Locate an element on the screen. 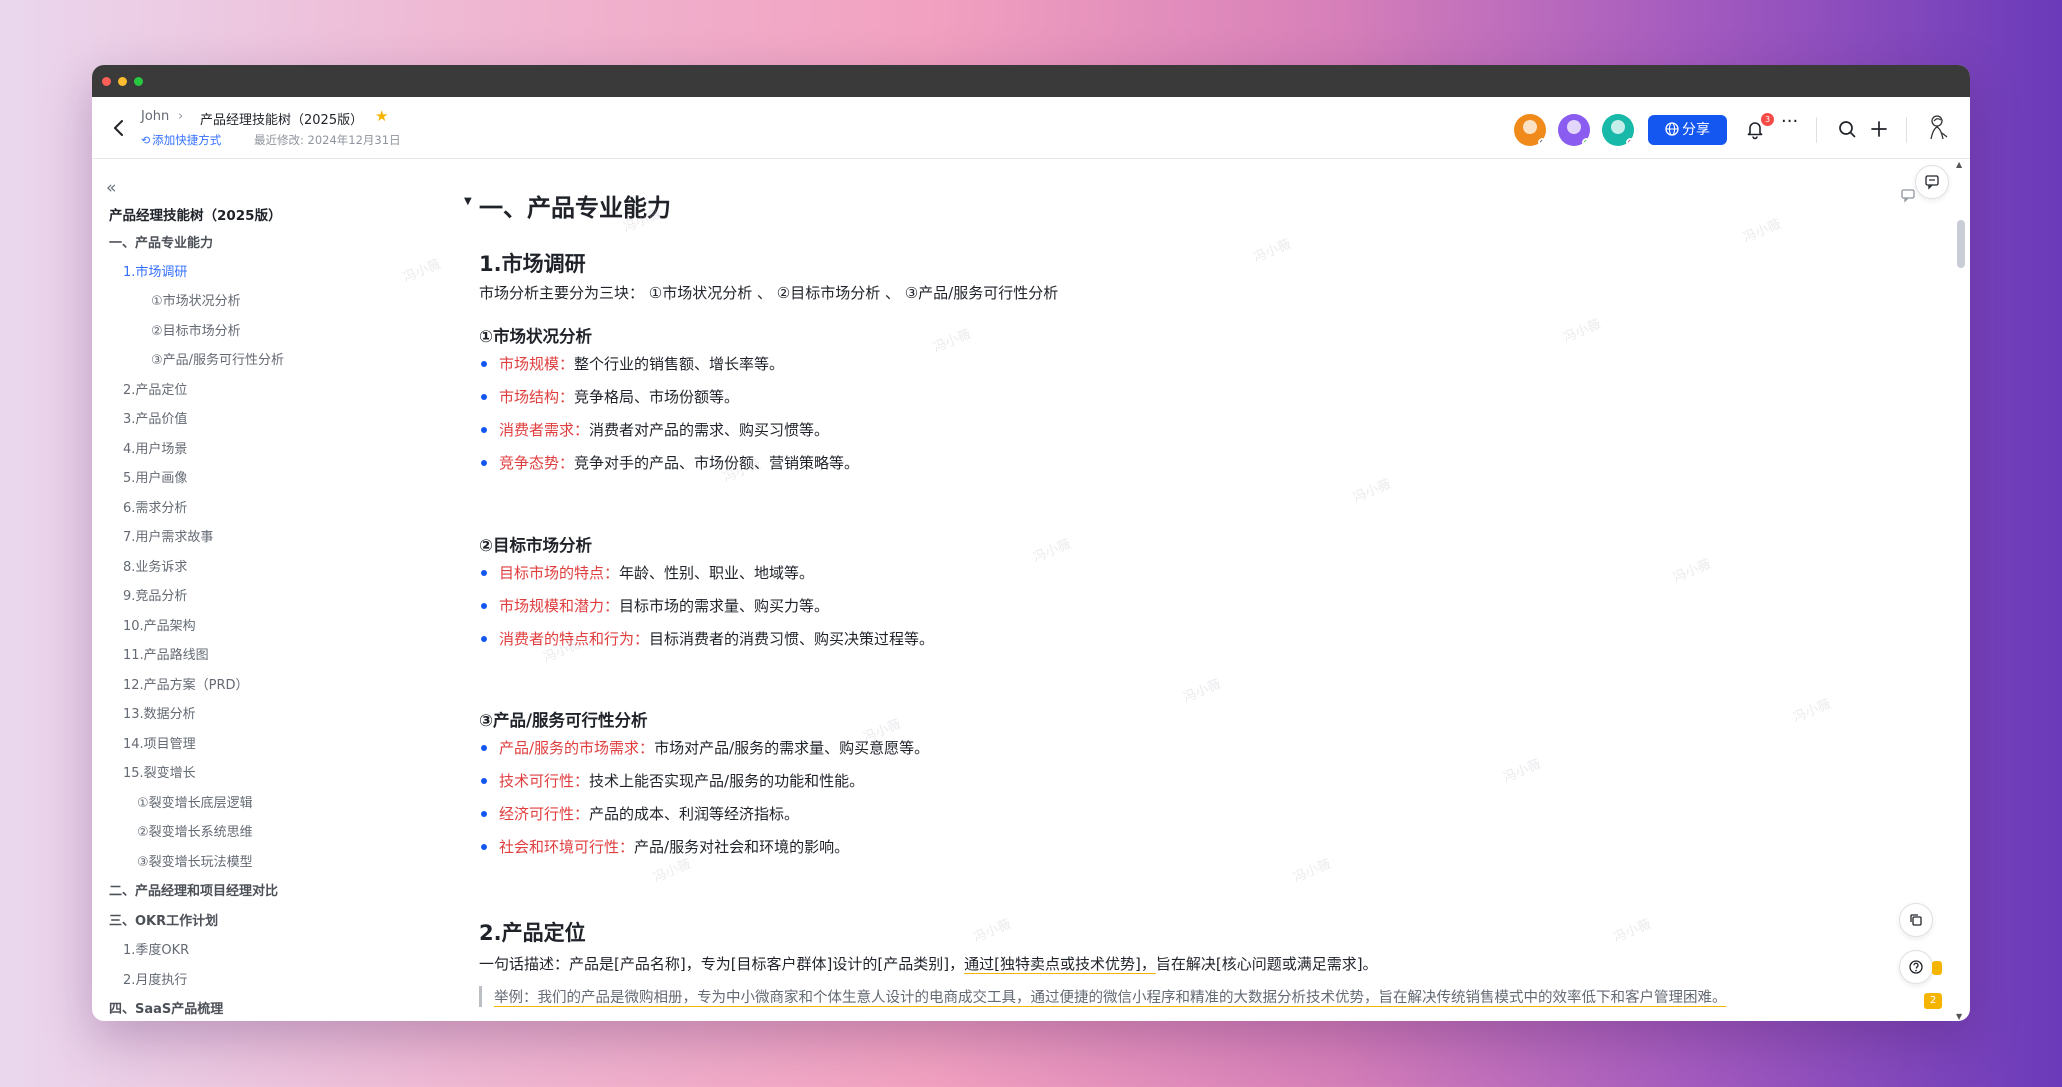 Image resolution: width=2062 pixels, height=1087 pixels. scroll-up-arrow-icon: ▲ is located at coordinates (1959, 164).